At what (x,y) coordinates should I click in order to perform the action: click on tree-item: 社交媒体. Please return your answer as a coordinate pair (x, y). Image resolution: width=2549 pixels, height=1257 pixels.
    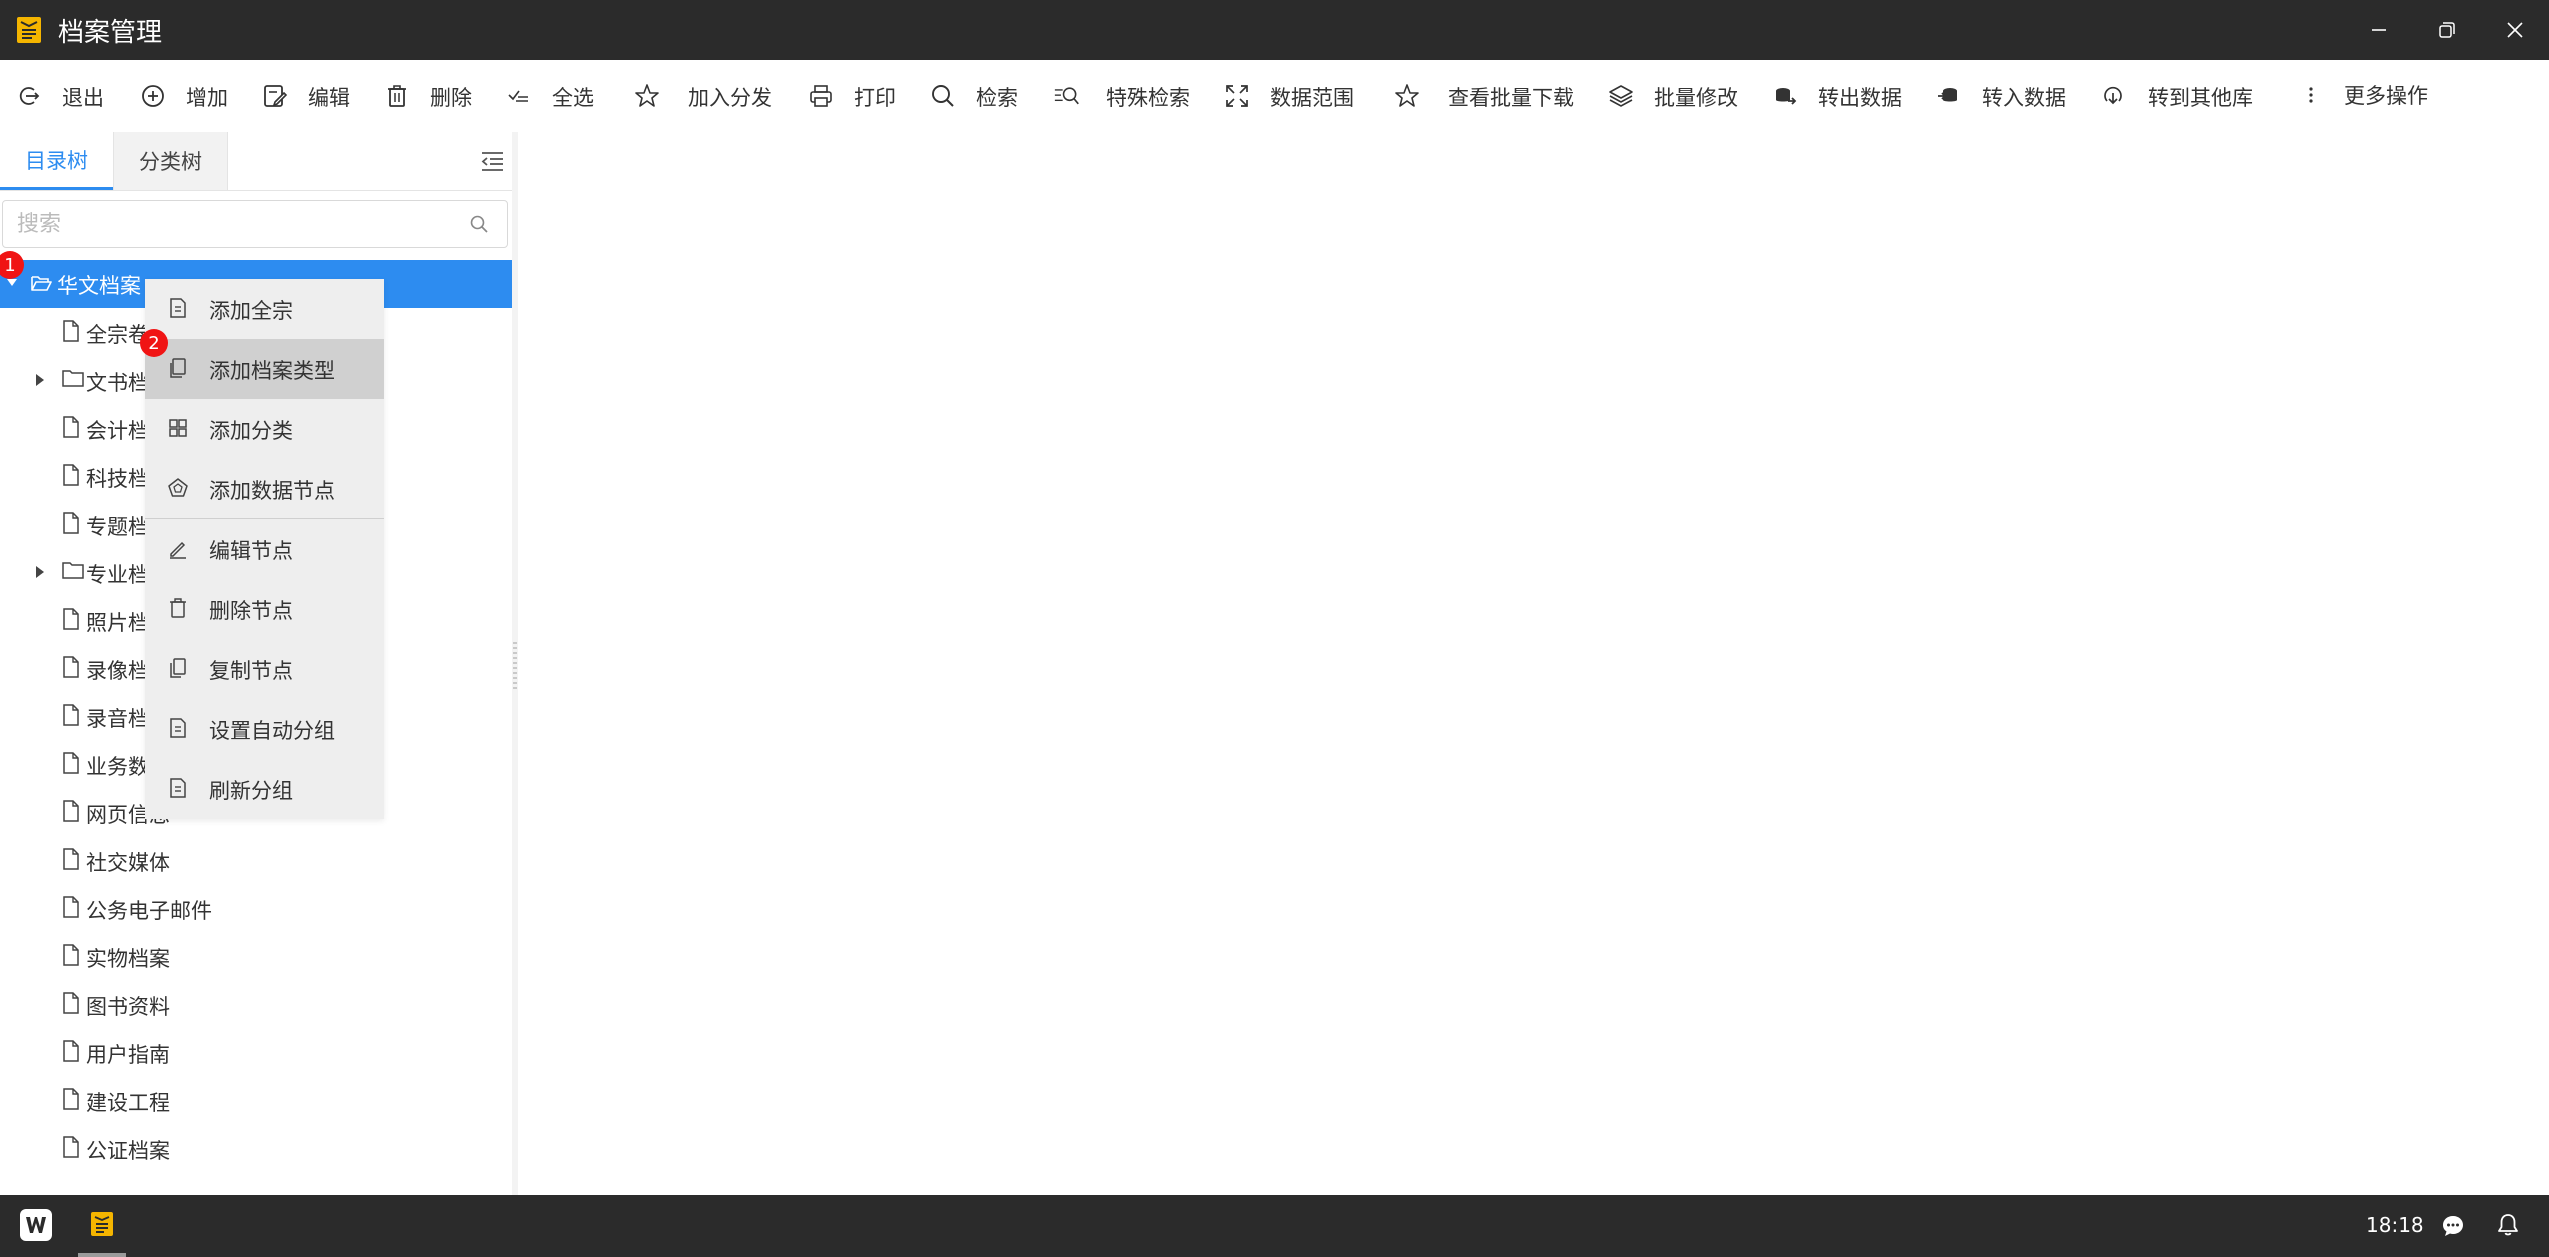
    Looking at the image, I should click on (256, 860).